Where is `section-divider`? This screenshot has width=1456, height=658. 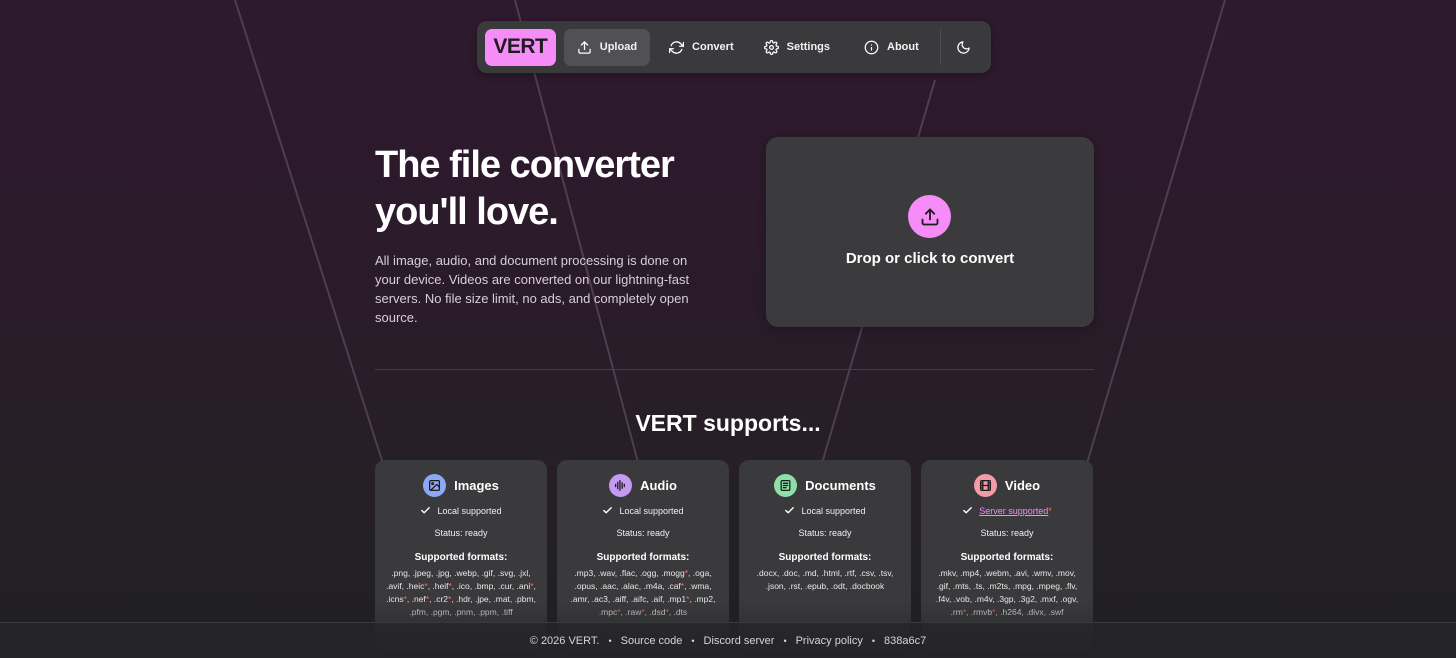
section-divider is located at coordinates (734, 369).